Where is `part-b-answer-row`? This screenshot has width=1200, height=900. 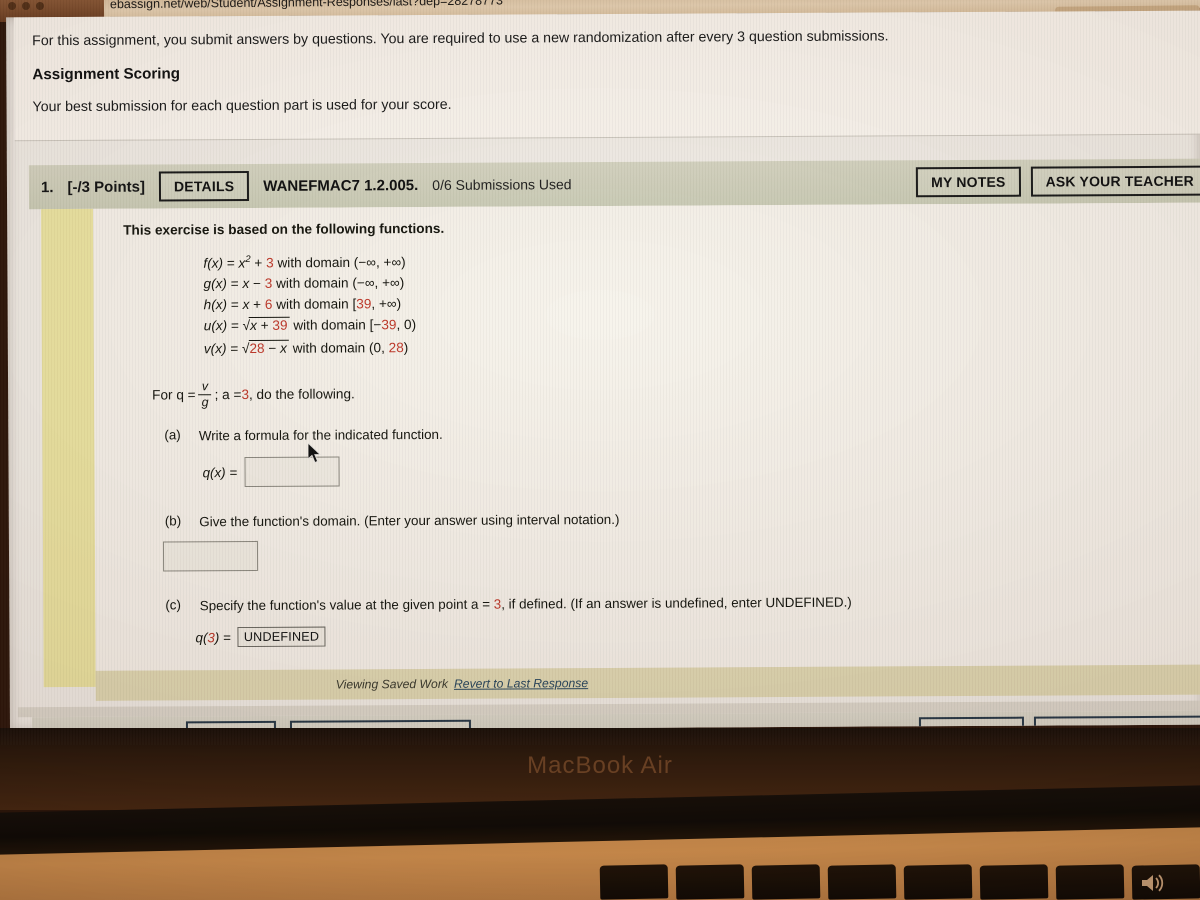 part-b-answer-row is located at coordinates (681, 554).